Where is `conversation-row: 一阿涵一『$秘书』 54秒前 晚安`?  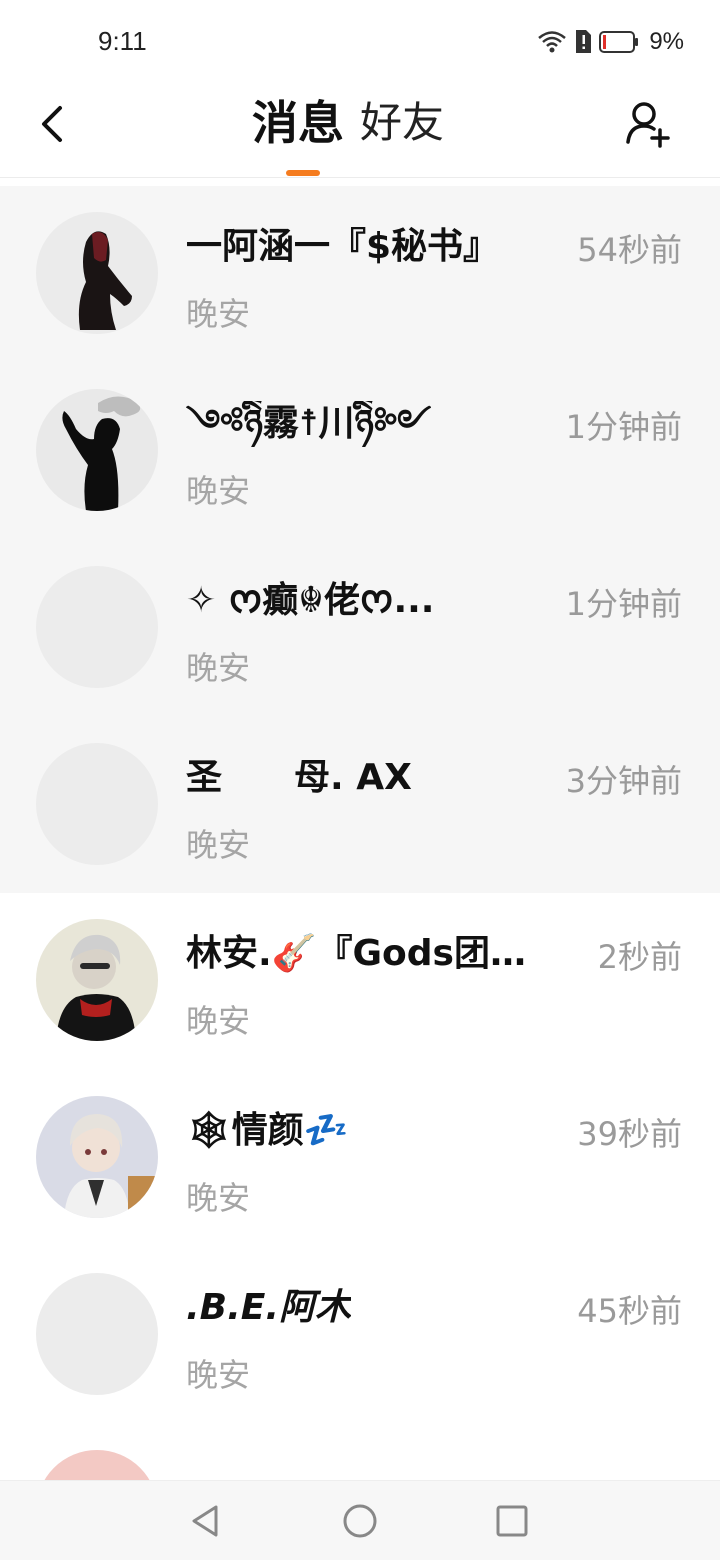
conversation-row: 一阿涵一『$秘书』 54秒前 晚安 is located at coordinates (360, 274).